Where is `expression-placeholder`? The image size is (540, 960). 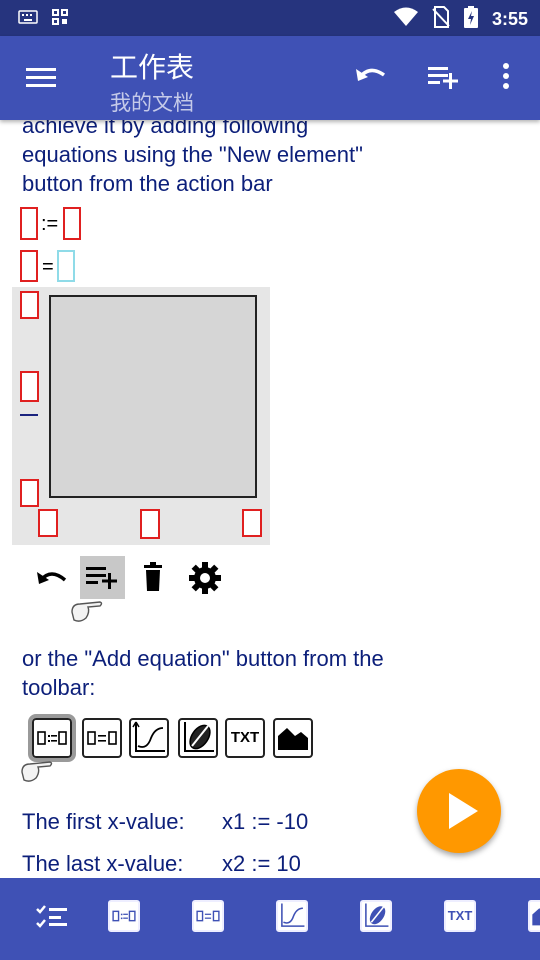
expression-placeholder is located at coordinates (29, 266).